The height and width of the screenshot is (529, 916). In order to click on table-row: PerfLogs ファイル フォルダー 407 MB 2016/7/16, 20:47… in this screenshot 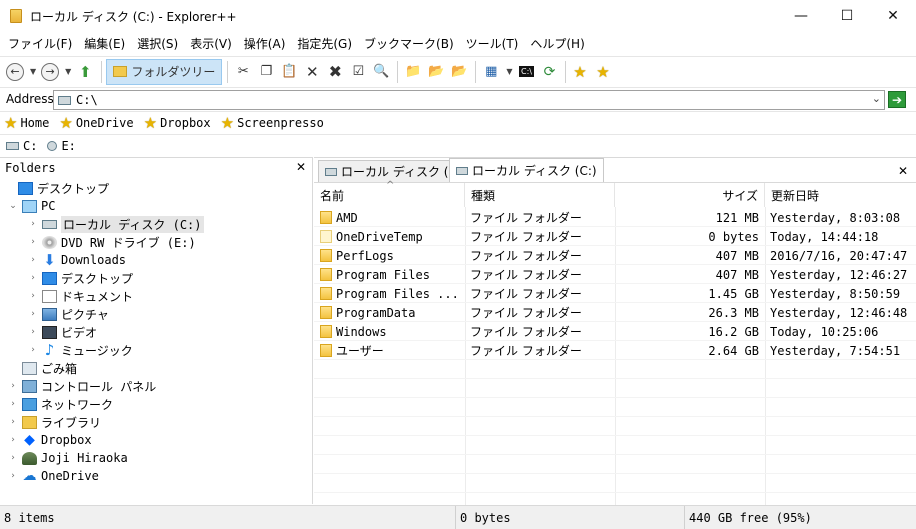, I will do `click(615, 255)`.